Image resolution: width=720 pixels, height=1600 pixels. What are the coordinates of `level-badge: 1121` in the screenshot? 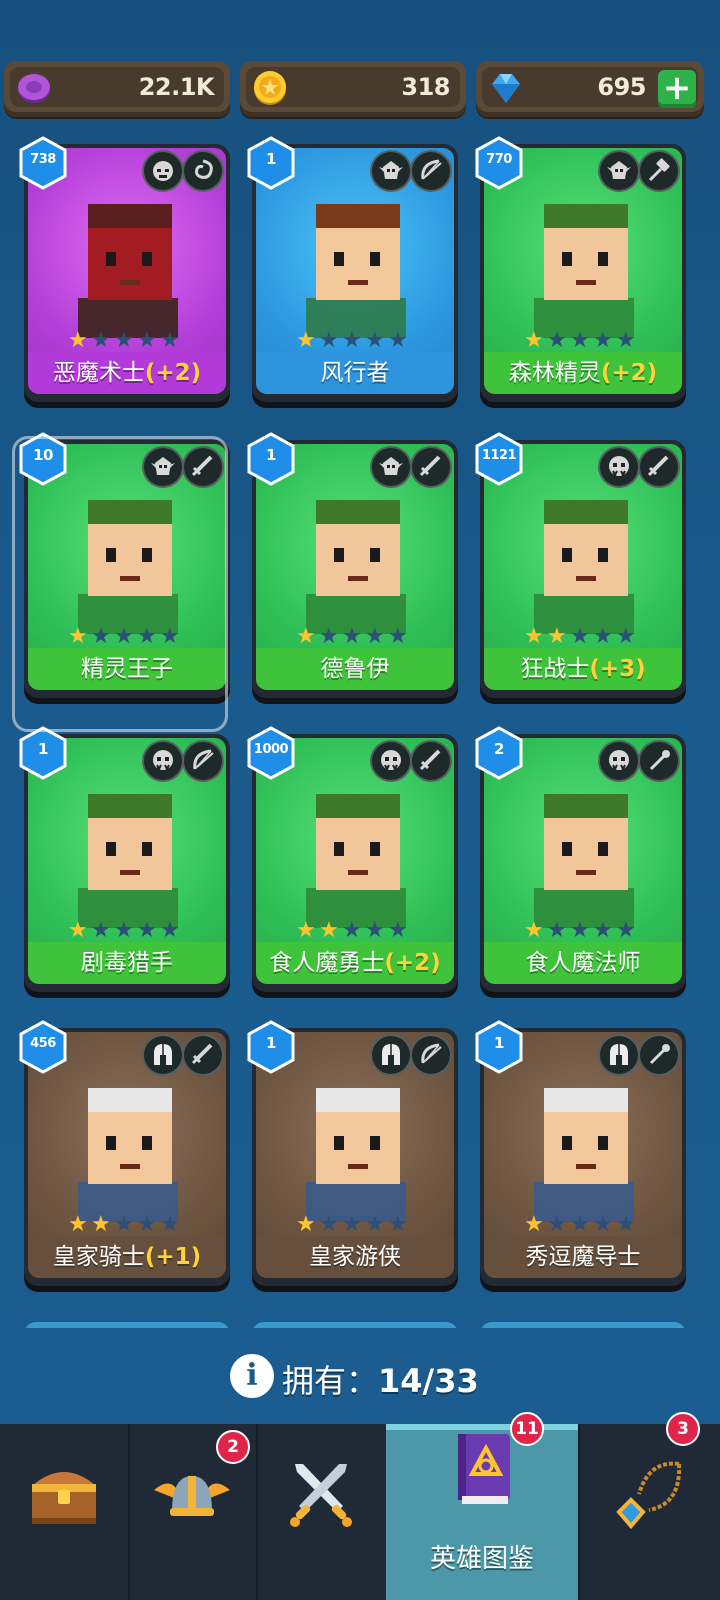 It's located at (499, 459).